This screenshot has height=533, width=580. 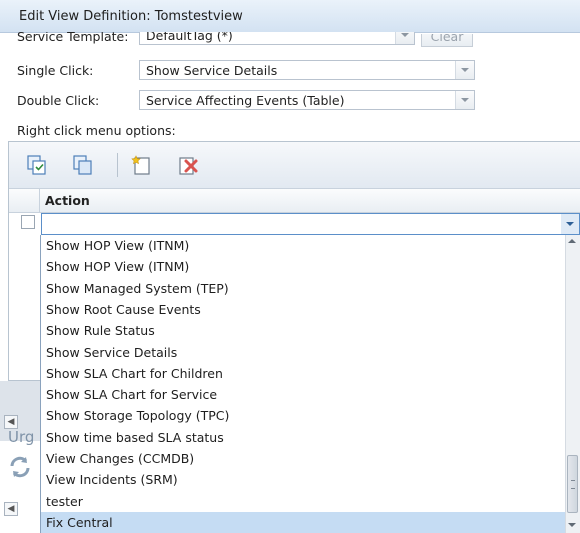 What do you see at coordinates (303, 479) in the screenshot?
I see `dropdown-option: View Incidents (SRM)` at bounding box center [303, 479].